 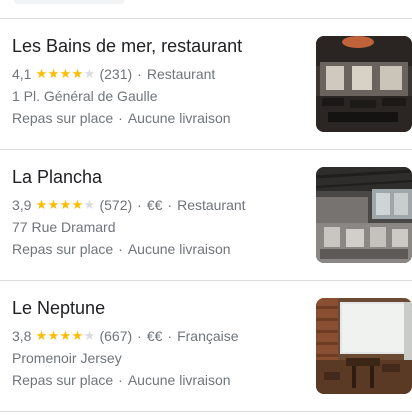 I want to click on previous-item-edge, so click(x=206, y=9).